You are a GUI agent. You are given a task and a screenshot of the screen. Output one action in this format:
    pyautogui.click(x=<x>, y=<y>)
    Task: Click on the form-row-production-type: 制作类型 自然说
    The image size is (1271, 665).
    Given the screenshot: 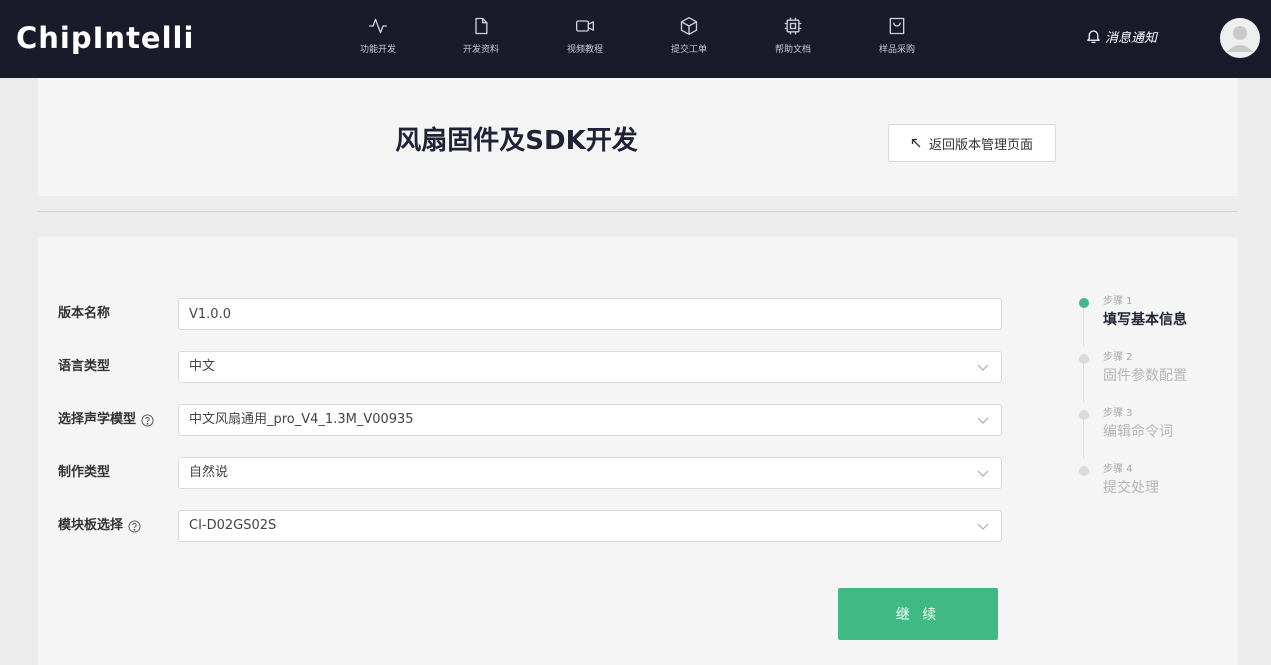 What is the action you would take?
    pyautogui.click(x=538, y=473)
    